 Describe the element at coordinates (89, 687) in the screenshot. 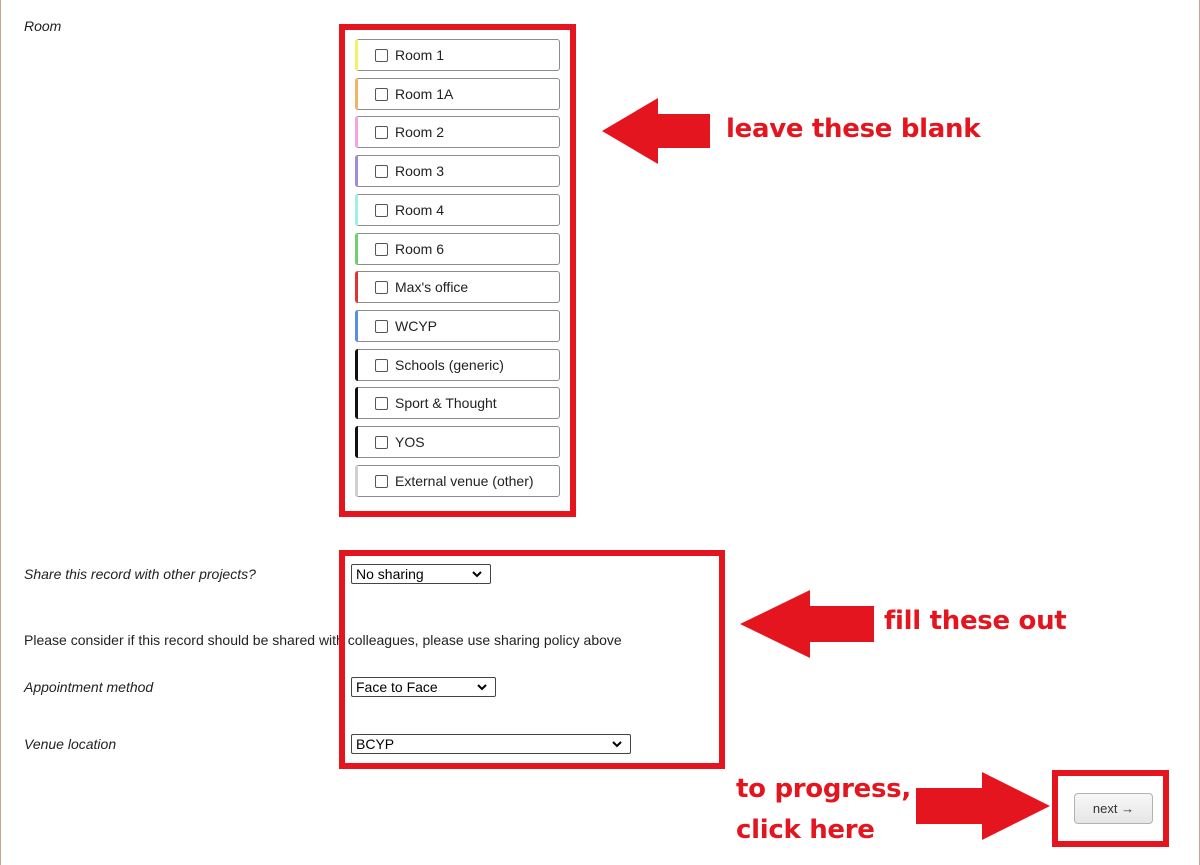

I see `appointment-label: Appointment method` at that location.